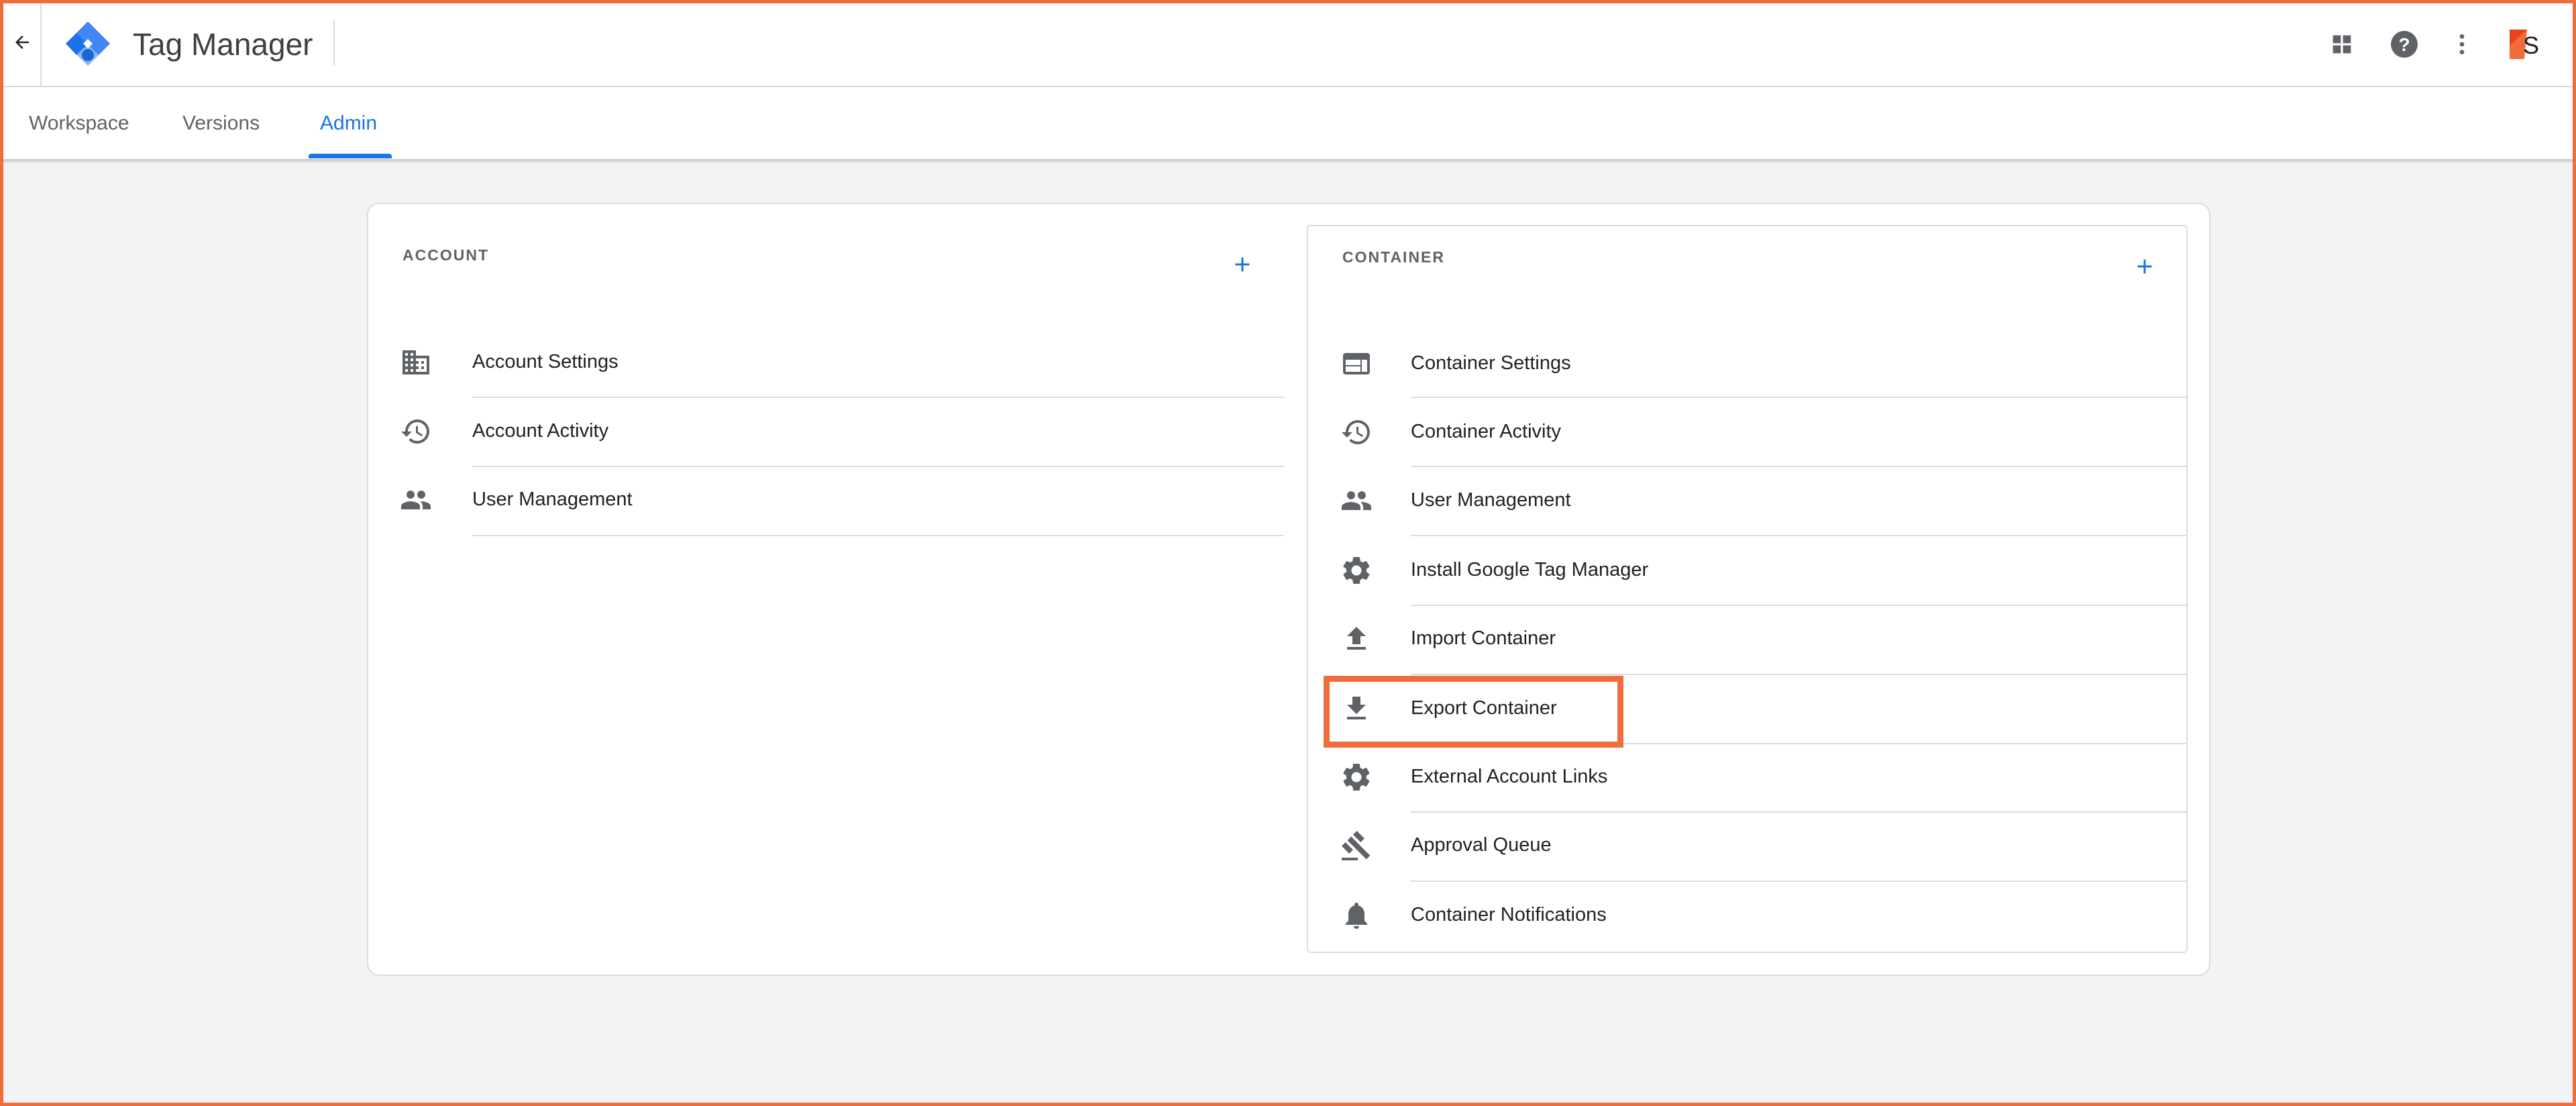 This screenshot has width=2576, height=1106. What do you see at coordinates (1288, 123) in the screenshot?
I see `tab-bar: Workspace Versions Admin` at bounding box center [1288, 123].